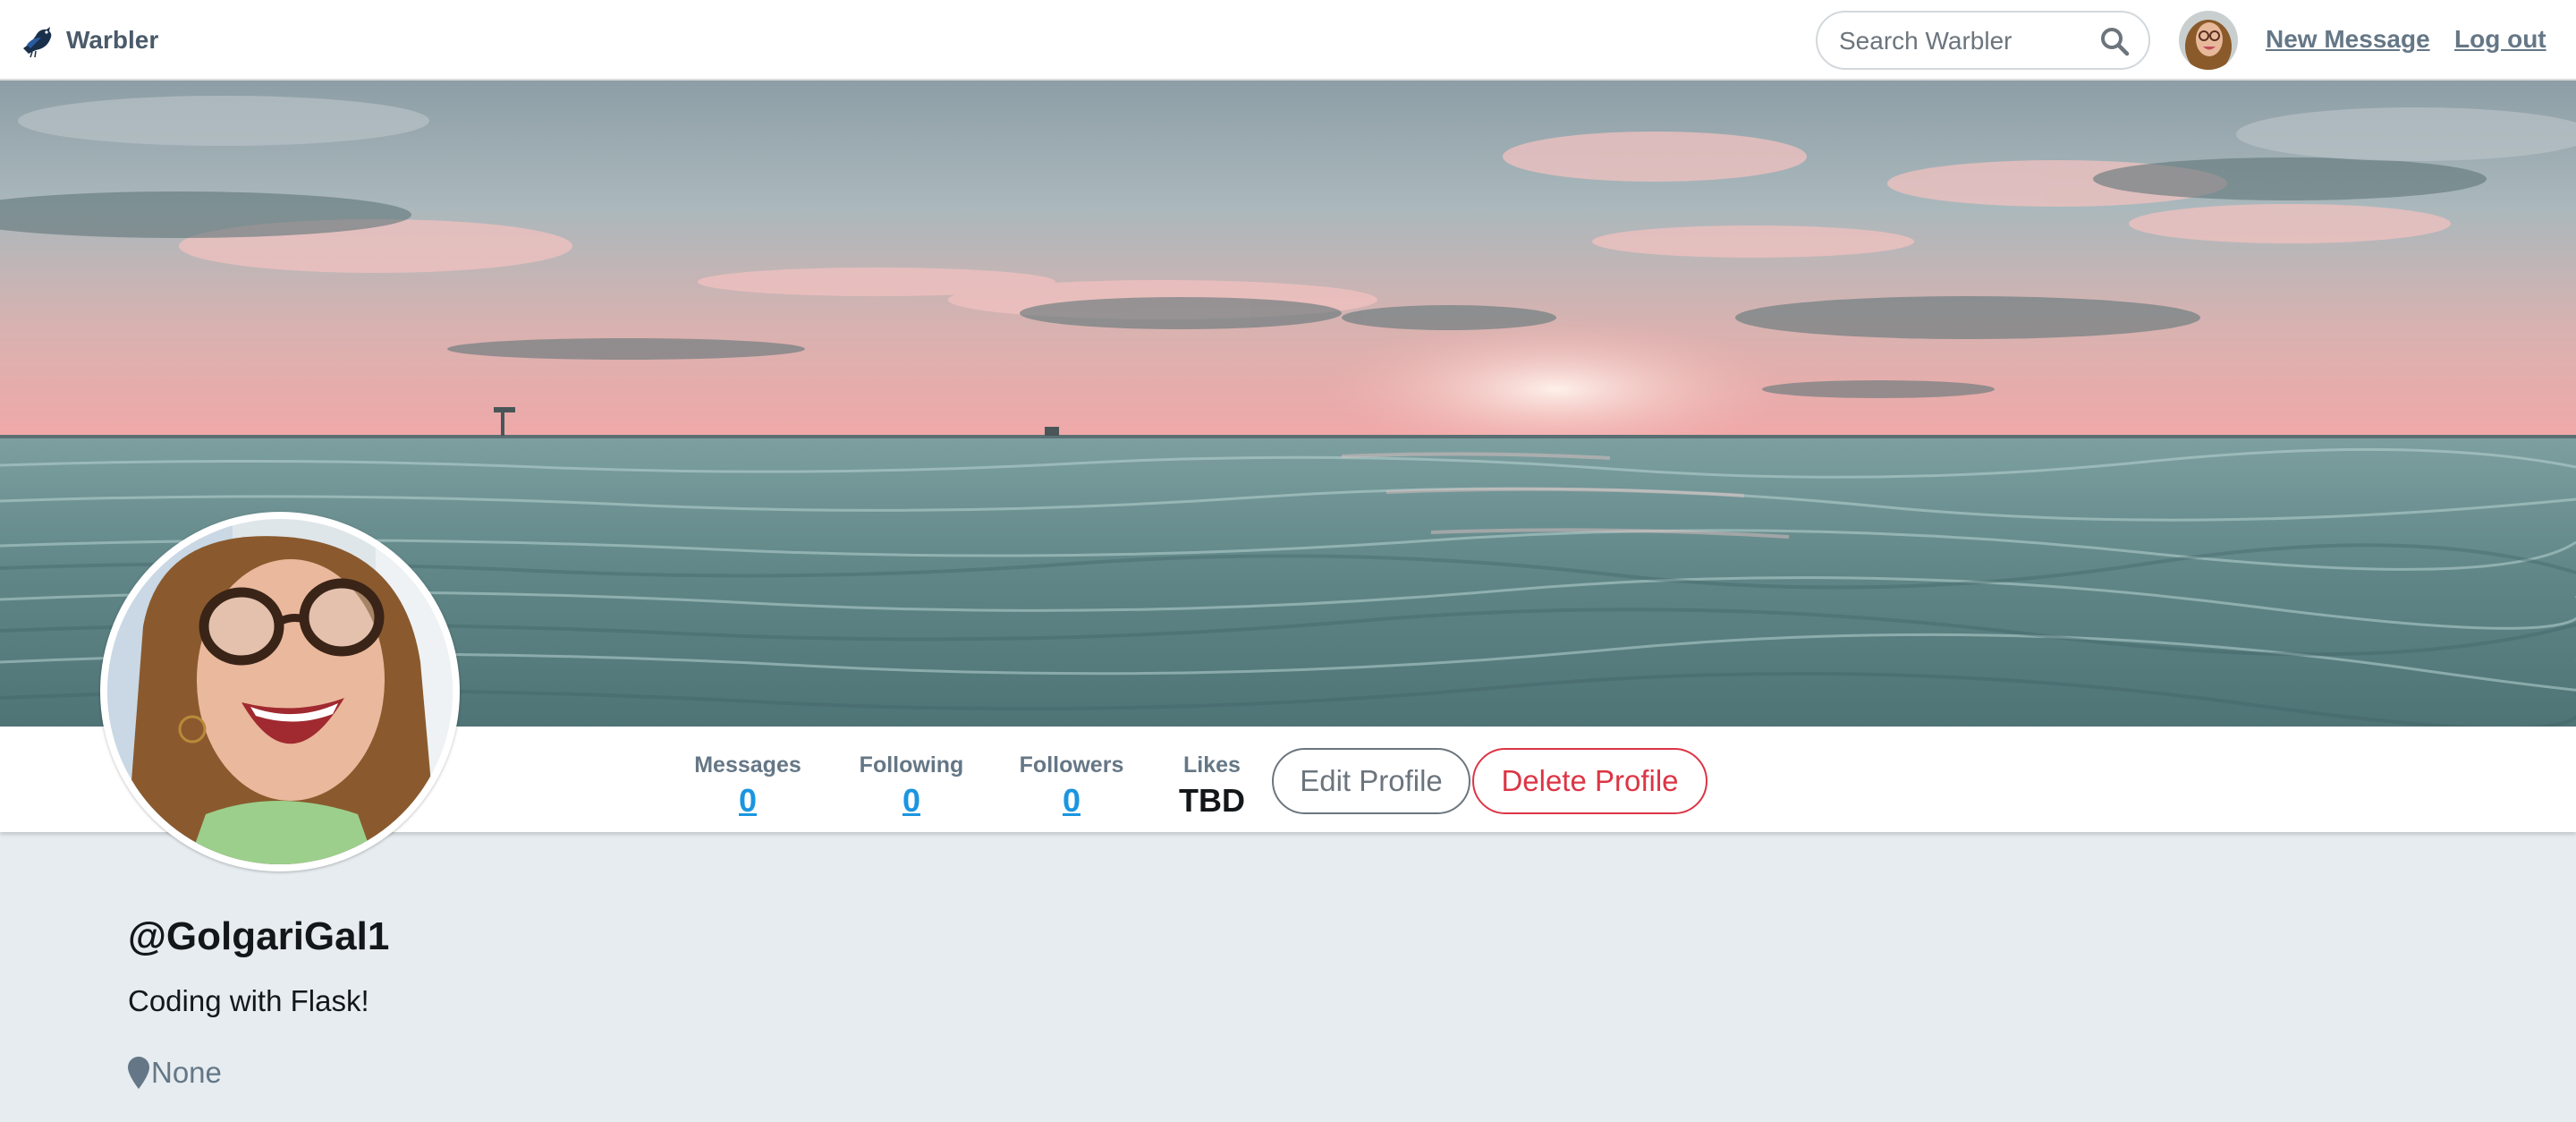 The image size is (2576, 1122). What do you see at coordinates (911, 801) in the screenshot?
I see `following-count-link: 0` at bounding box center [911, 801].